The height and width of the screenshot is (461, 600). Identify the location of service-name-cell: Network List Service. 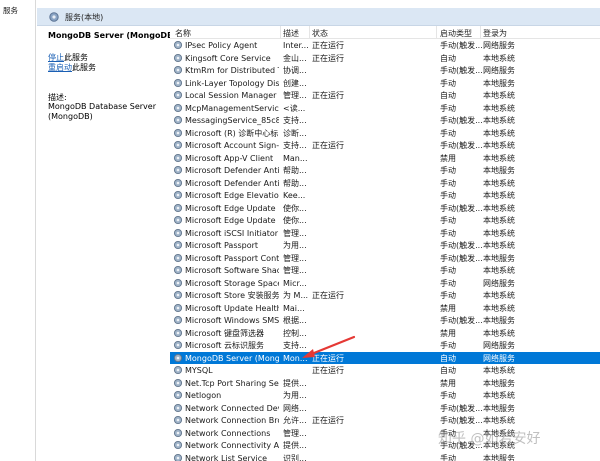
(226, 457).